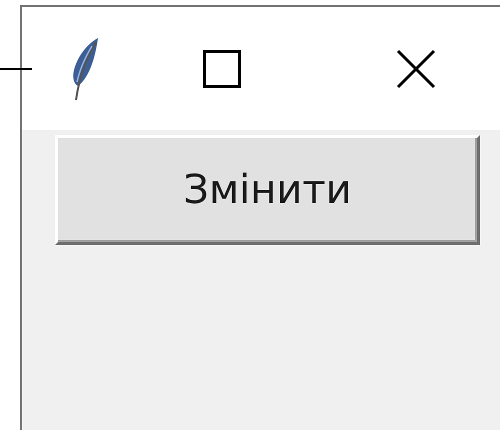 The image size is (500, 430). What do you see at coordinates (416, 68) in the screenshot?
I see `close-icon` at bounding box center [416, 68].